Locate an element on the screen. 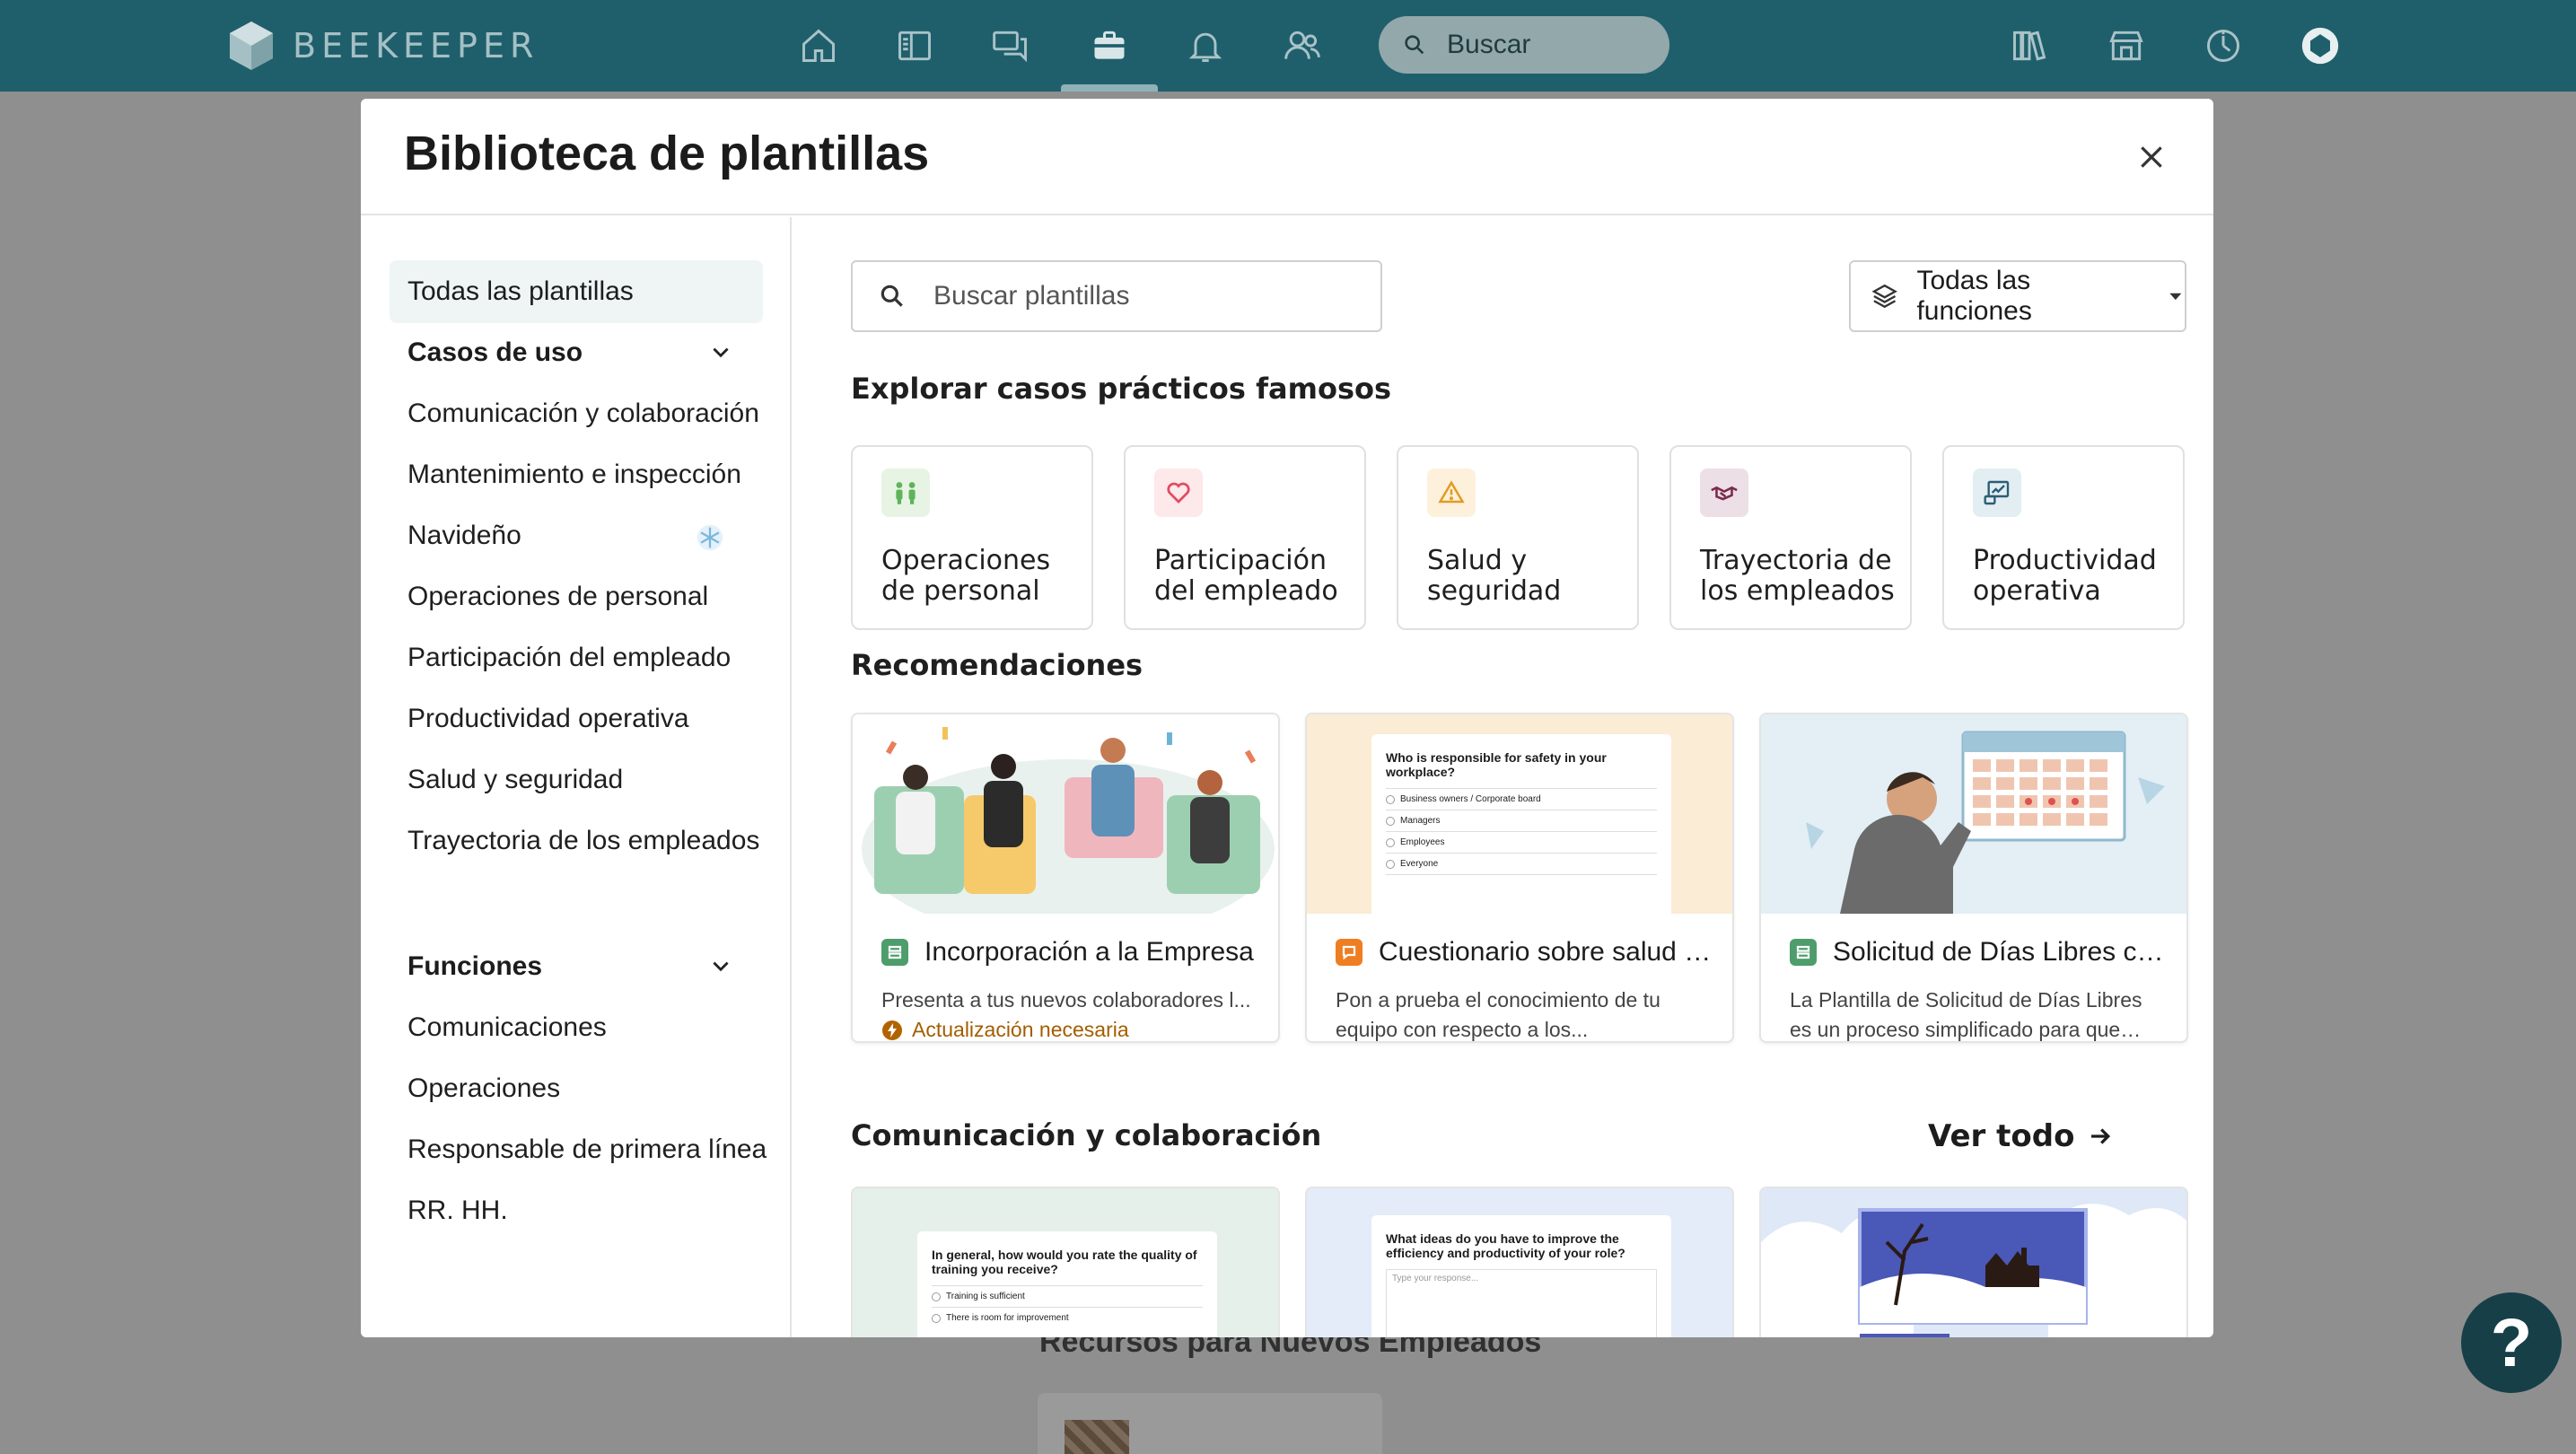  library-icon is located at coordinates (2029, 46).